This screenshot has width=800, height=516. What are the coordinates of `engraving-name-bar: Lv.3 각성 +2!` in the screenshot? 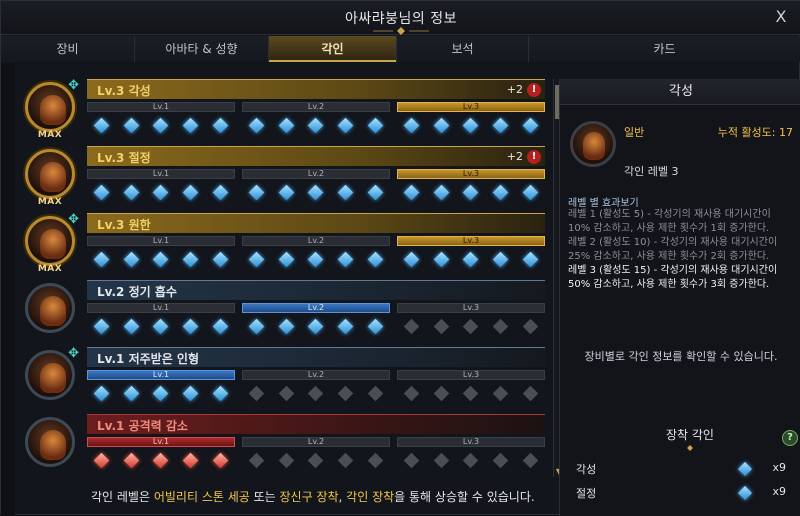 It's located at (316, 89).